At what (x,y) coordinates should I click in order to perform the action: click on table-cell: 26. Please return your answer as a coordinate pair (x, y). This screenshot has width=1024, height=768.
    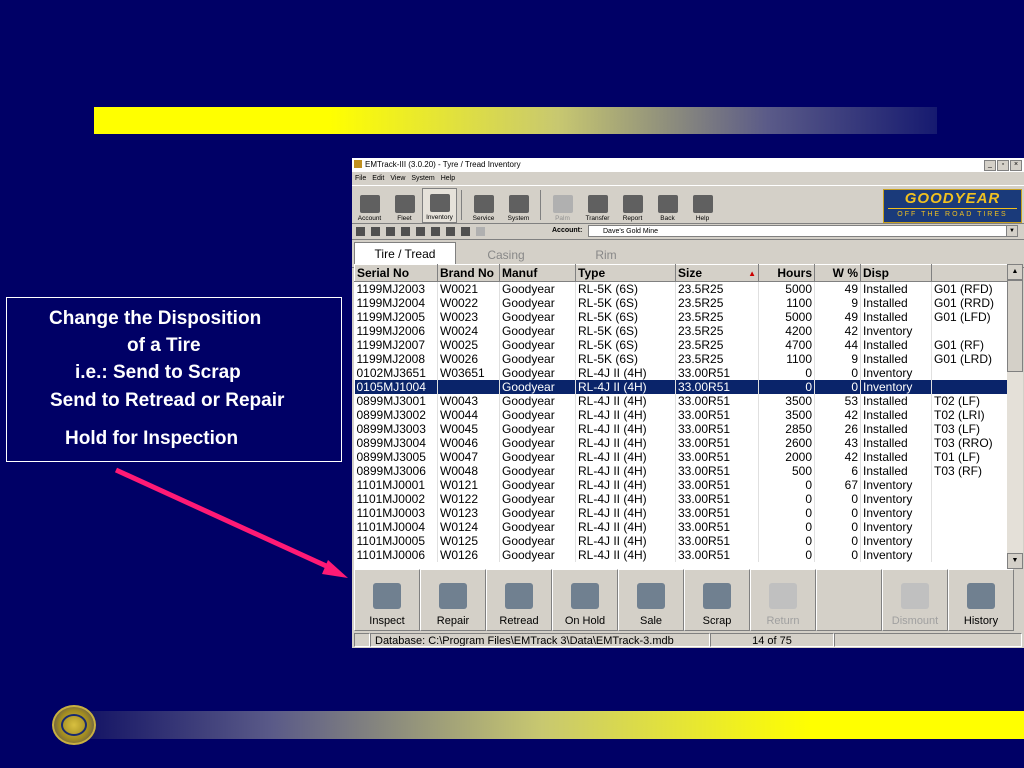
    Looking at the image, I should click on (837, 429).